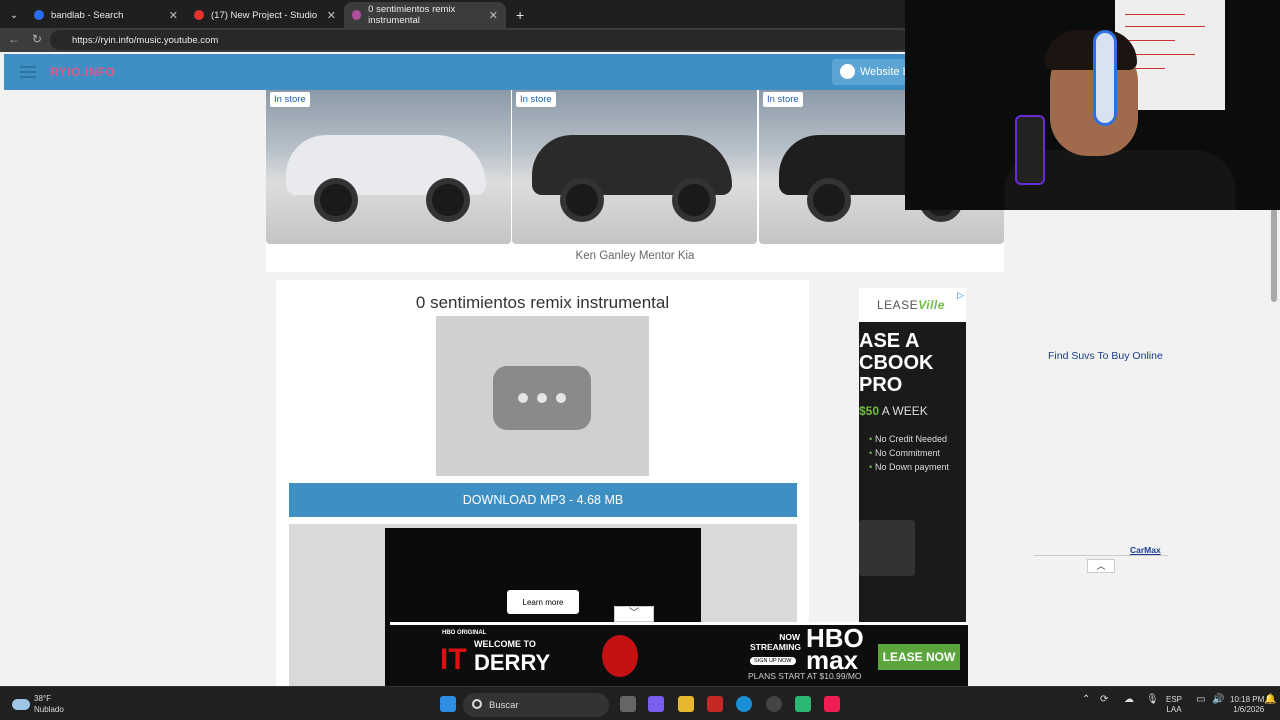  What do you see at coordinates (1030, 150) in the screenshot?
I see `microphone-image` at bounding box center [1030, 150].